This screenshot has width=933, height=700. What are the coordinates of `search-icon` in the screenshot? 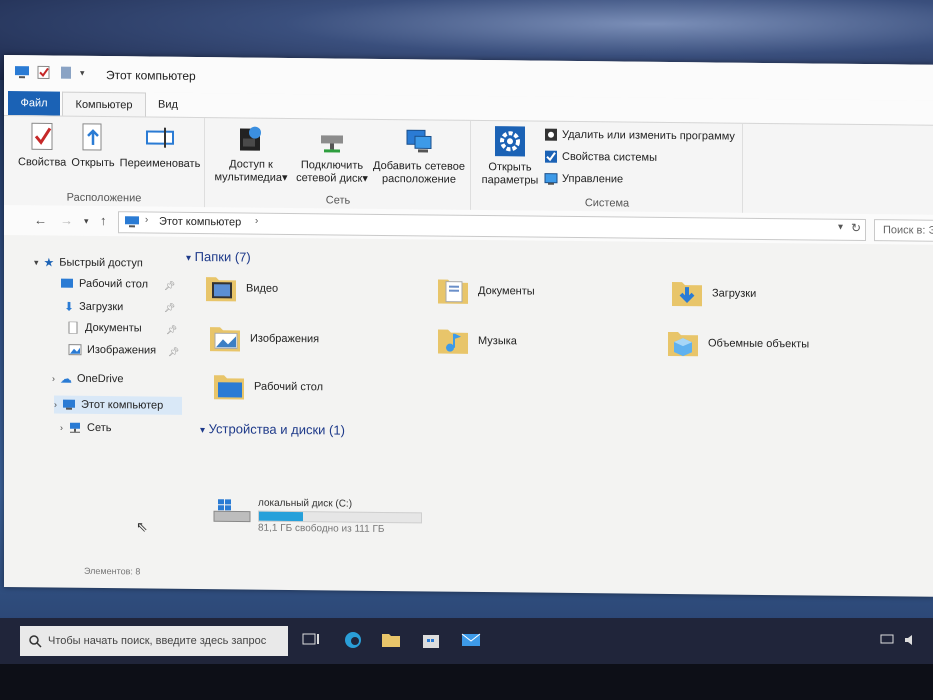 It's located at (35, 641).